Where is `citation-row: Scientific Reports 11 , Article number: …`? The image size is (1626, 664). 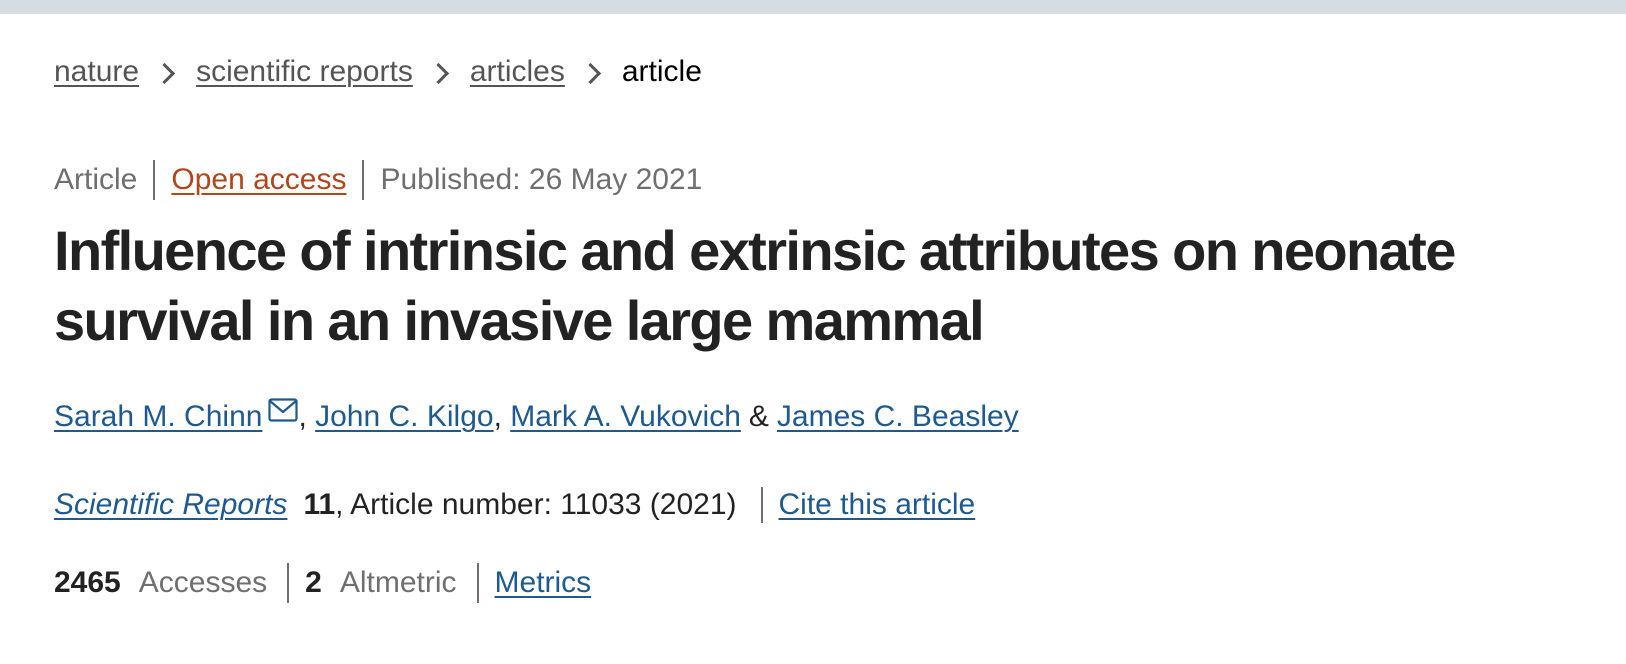
citation-row: Scientific Reports 11 , Article number: … is located at coordinates (514, 505).